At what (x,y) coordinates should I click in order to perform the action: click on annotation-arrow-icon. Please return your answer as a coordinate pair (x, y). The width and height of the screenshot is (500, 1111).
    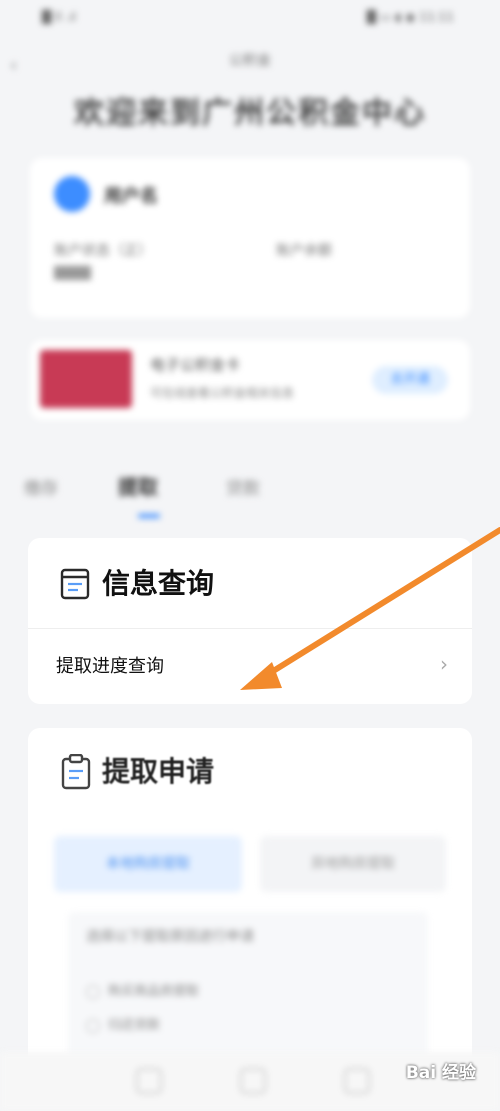
    Looking at the image, I should click on (370, 608).